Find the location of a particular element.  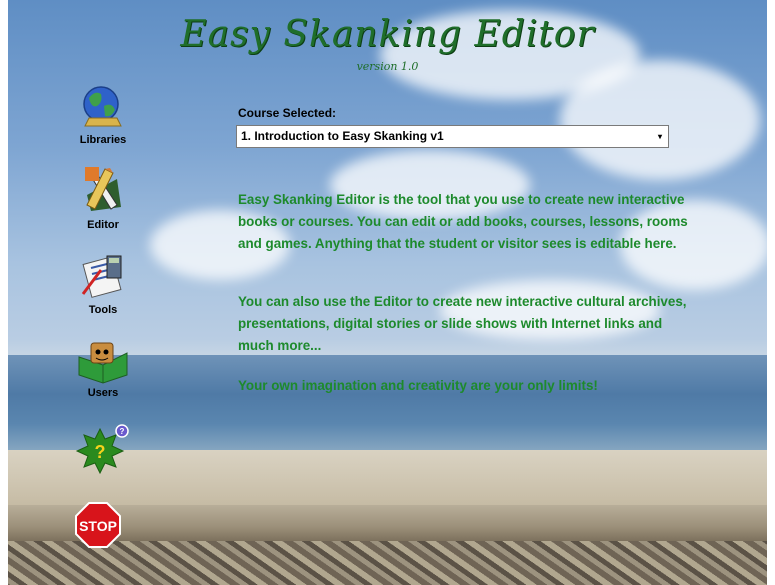

editor-label: Editor is located at coordinates (103, 225).